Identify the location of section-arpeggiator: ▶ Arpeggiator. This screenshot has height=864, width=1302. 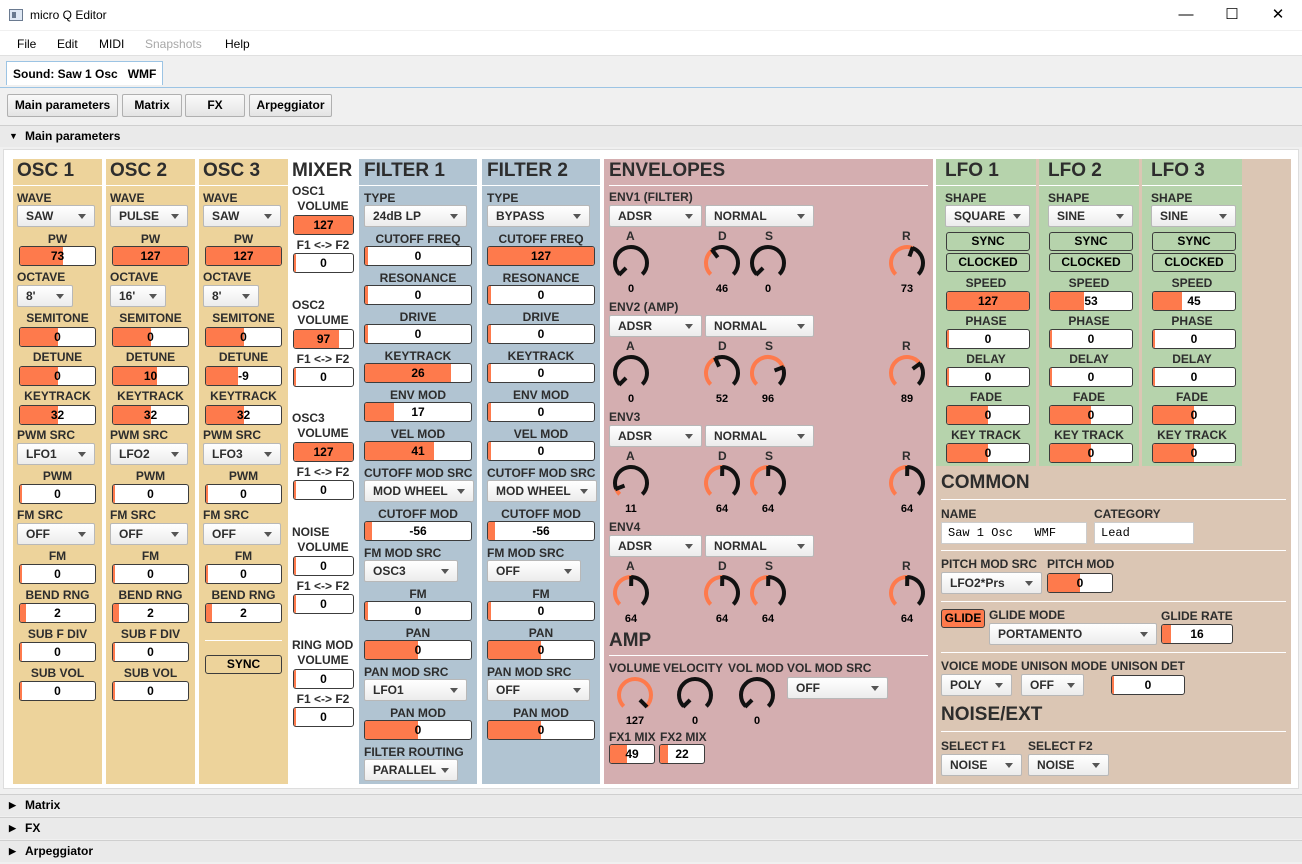
(651, 851).